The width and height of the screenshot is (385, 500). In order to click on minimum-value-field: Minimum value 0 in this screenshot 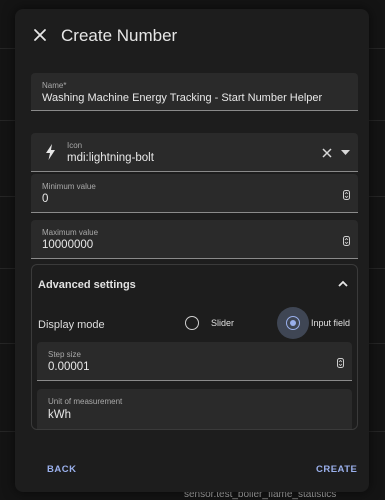, I will do `click(194, 193)`.